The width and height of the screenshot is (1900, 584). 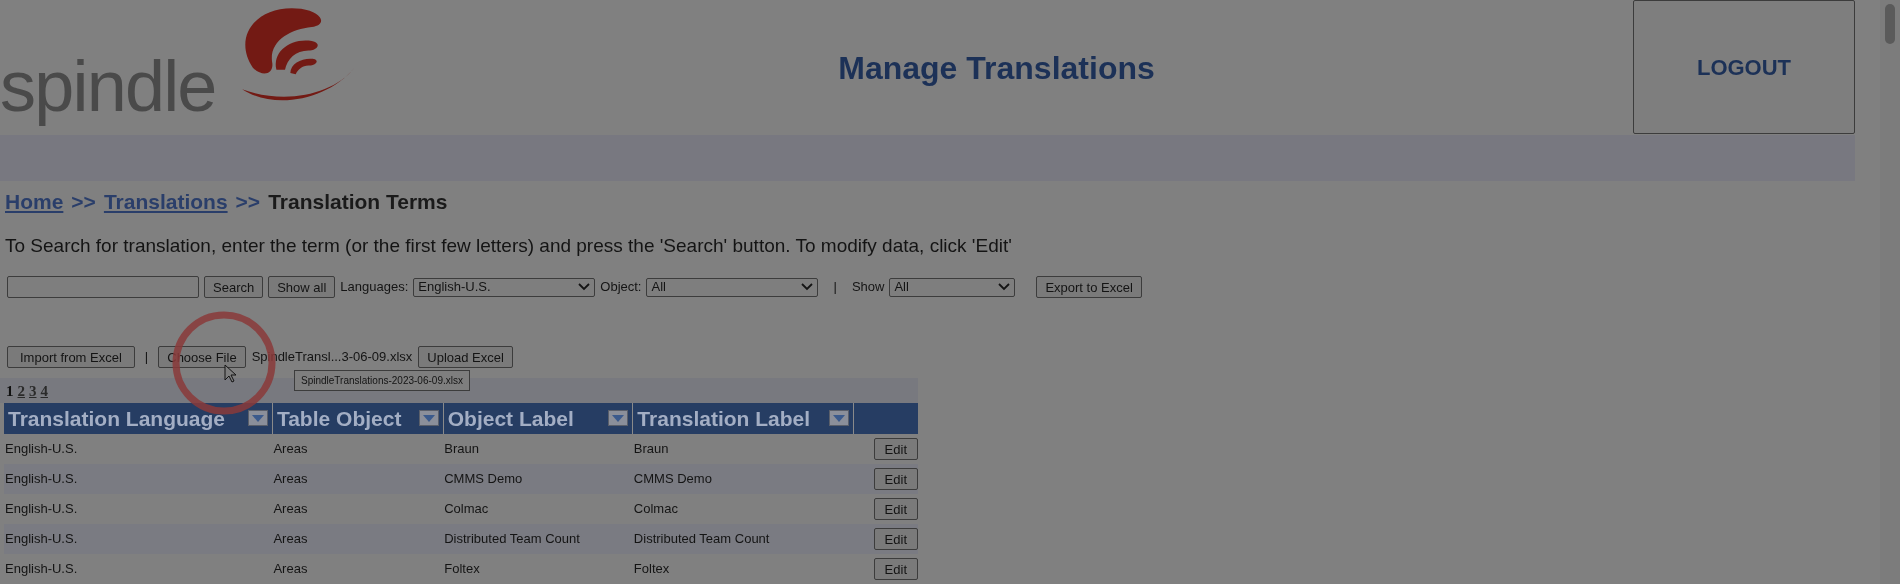 What do you see at coordinates (1890, 292) in the screenshot?
I see `scrollbar` at bounding box center [1890, 292].